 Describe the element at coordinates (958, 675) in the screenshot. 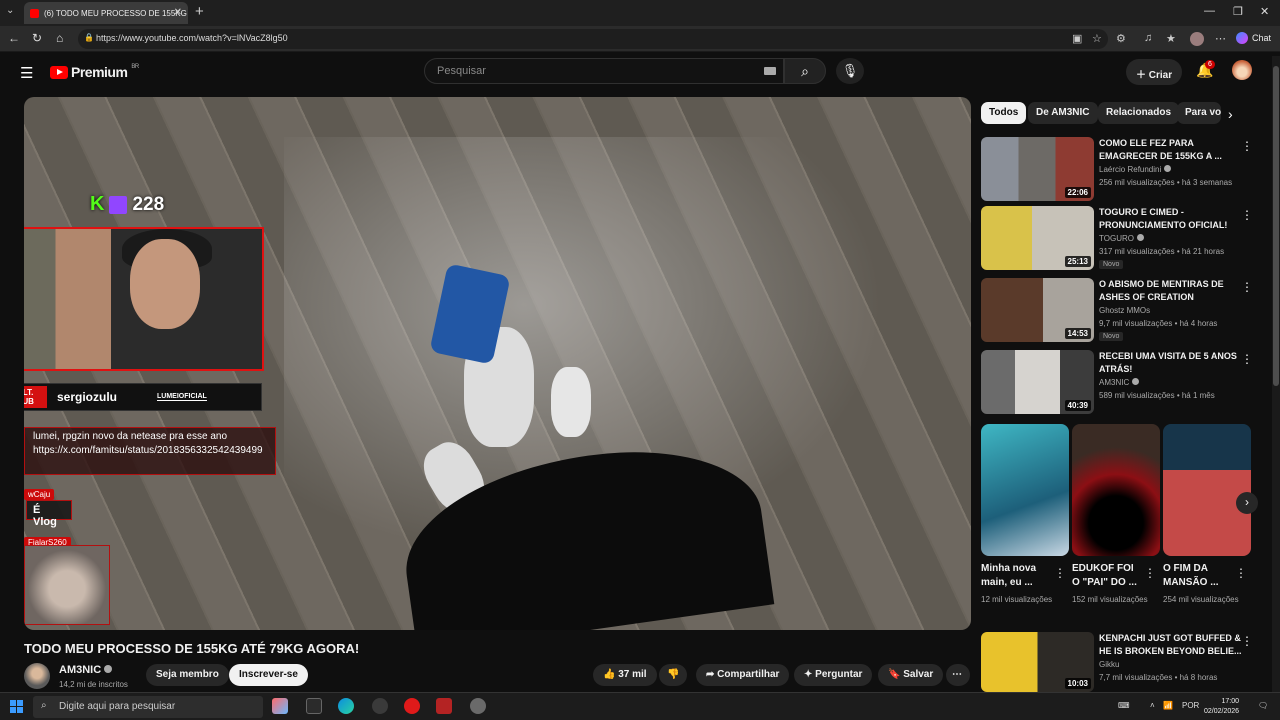

I see `more-actions-button: ⋯` at that location.